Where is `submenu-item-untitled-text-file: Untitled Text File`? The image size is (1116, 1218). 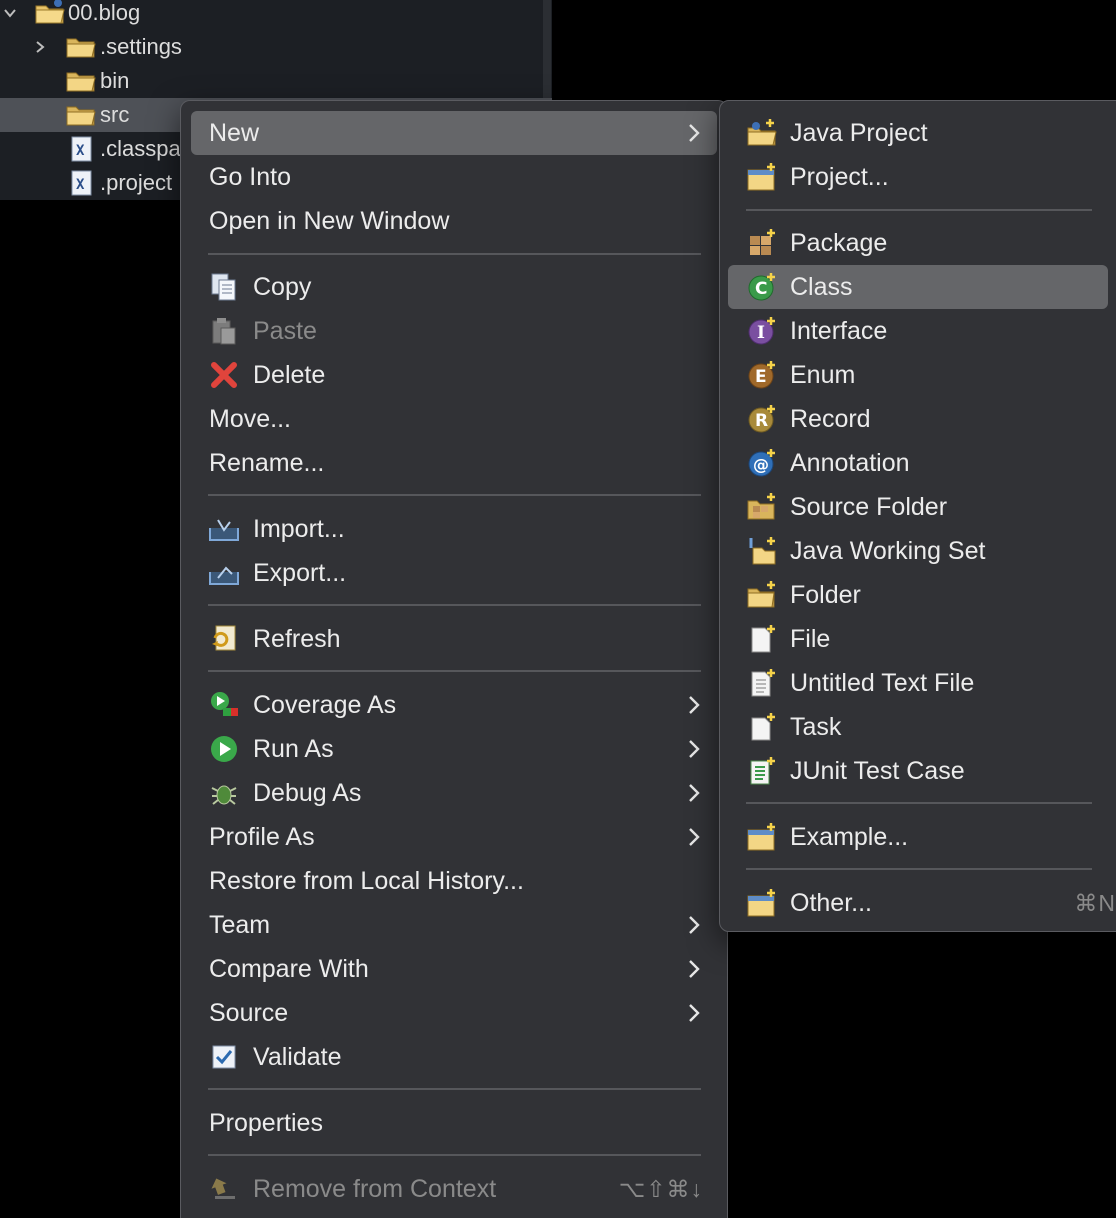
submenu-item-untitled-text-file: Untitled Text File is located at coordinates (918, 683).